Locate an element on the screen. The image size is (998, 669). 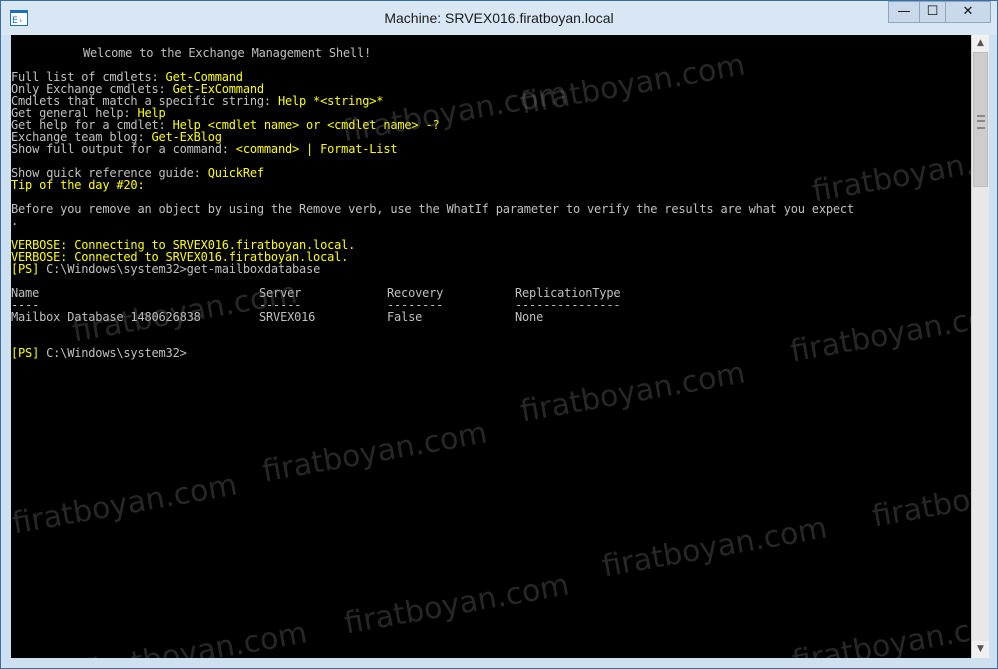
tip-text-wrap: . is located at coordinates (15, 221).